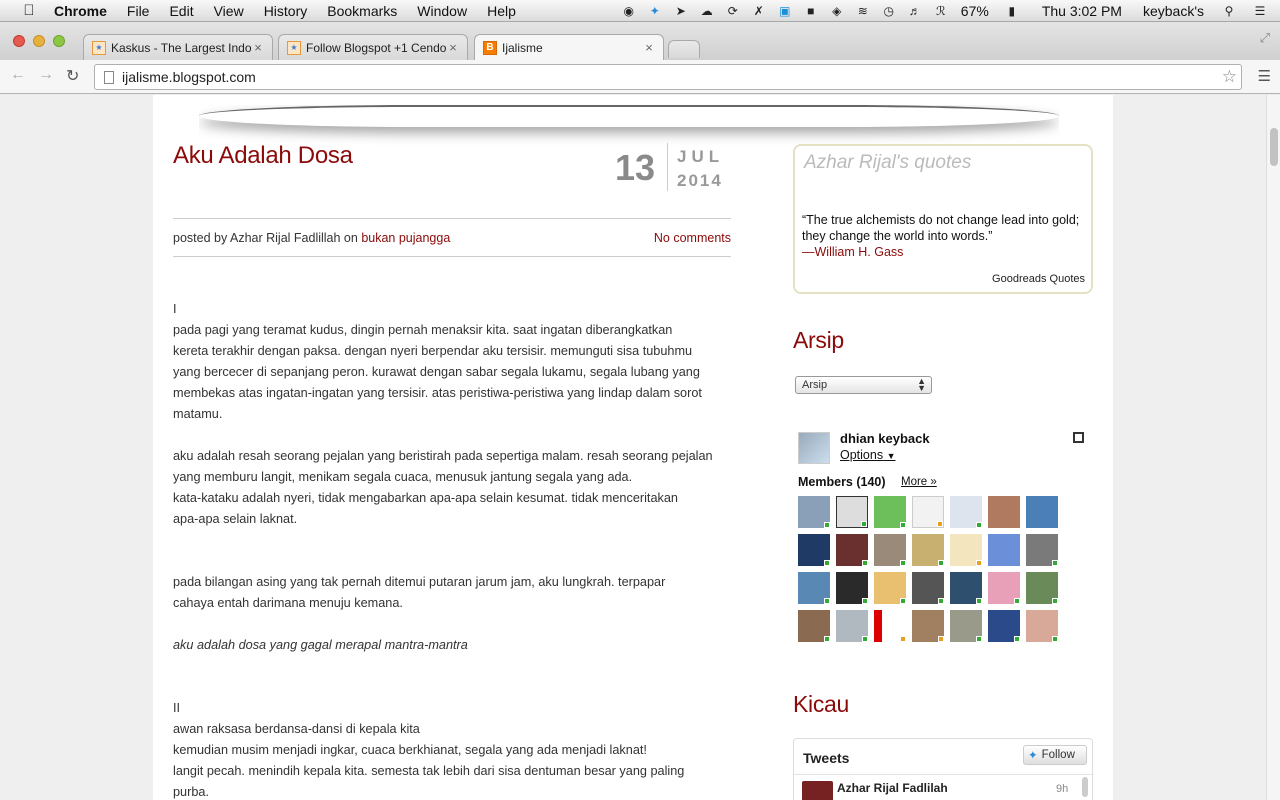 The image size is (1280, 800). Describe the element at coordinates (668, 77) in the screenshot. I see `omnibox: ijalisme.blogspot.com ☆` at that location.